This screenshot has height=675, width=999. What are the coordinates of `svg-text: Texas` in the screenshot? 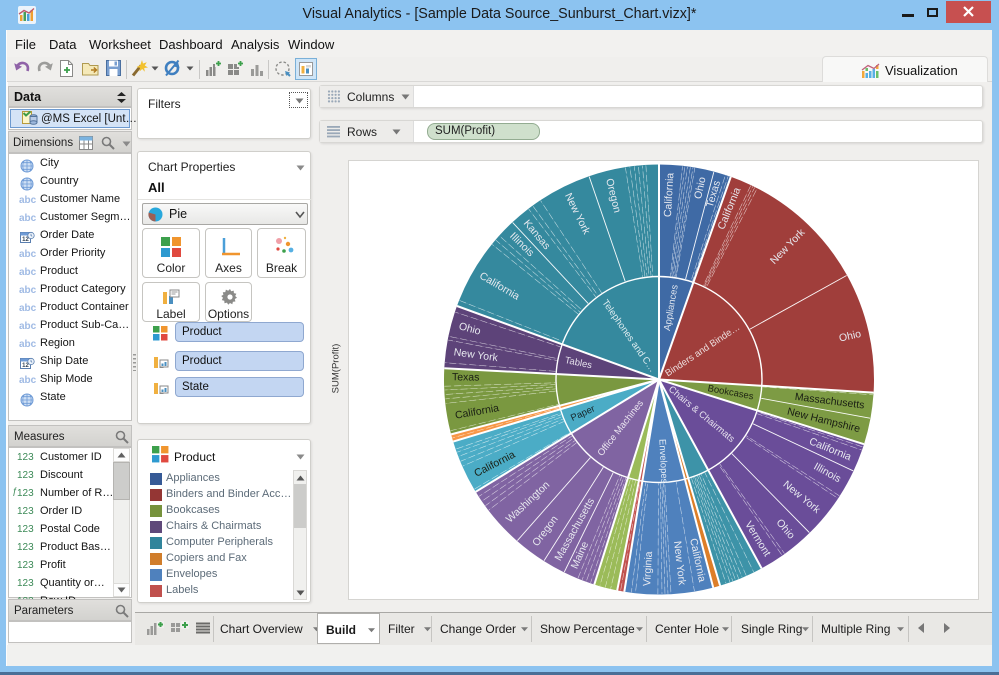 It's located at (466, 377).